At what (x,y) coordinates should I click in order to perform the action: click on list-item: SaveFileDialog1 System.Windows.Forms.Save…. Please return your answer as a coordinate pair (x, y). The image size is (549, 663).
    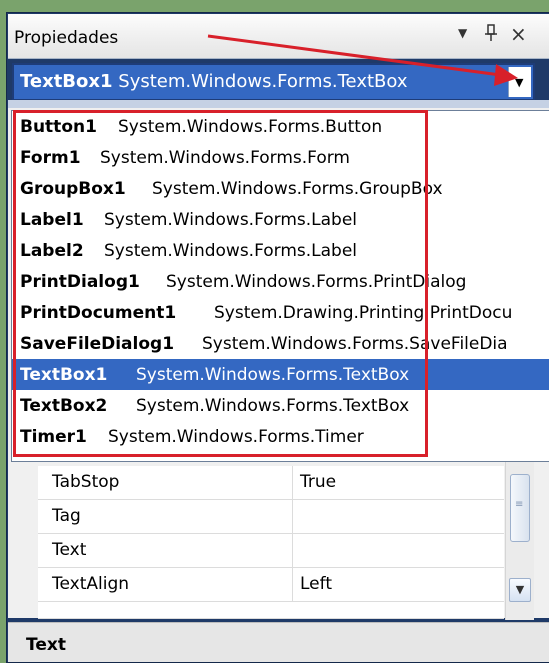
    Looking at the image, I should click on (280, 343).